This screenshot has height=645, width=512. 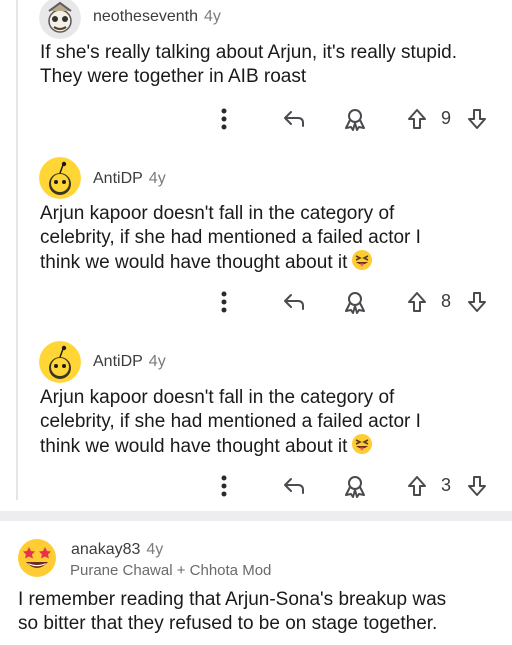 What do you see at coordinates (171, 570) in the screenshot?
I see `user-flair: Purane Chawal + Chhota Mod` at bounding box center [171, 570].